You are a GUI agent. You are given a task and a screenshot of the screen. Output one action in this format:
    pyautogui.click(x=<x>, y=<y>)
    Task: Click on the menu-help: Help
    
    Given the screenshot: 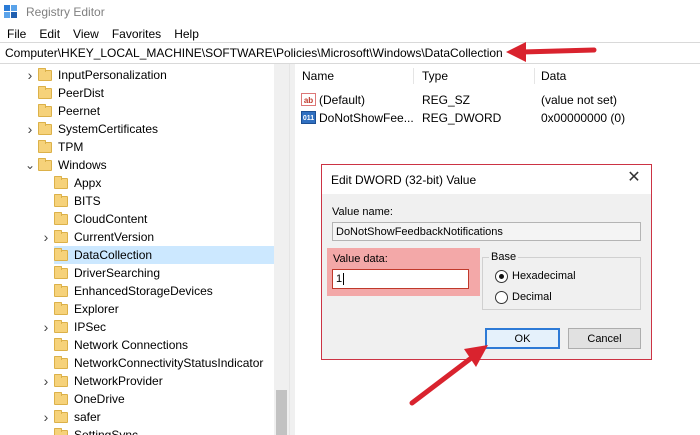 What is the action you would take?
    pyautogui.click(x=186, y=34)
    